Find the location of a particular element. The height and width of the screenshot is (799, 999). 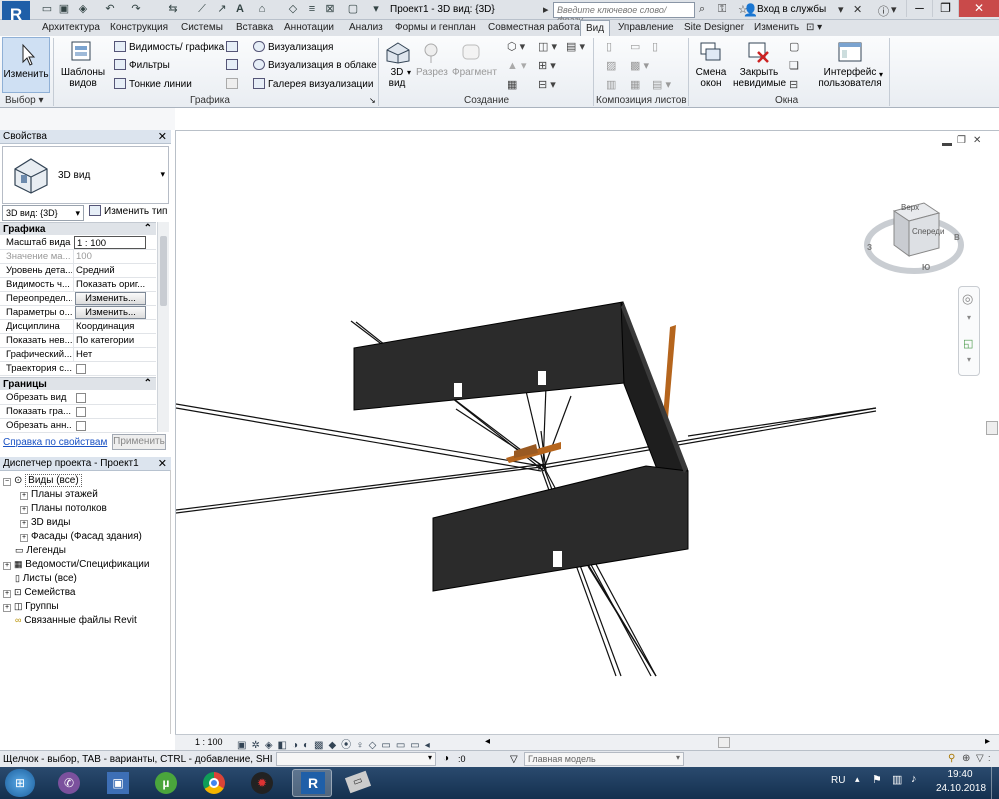

plan-views-icon: ⬡ ▾ is located at coordinates (516, 46).